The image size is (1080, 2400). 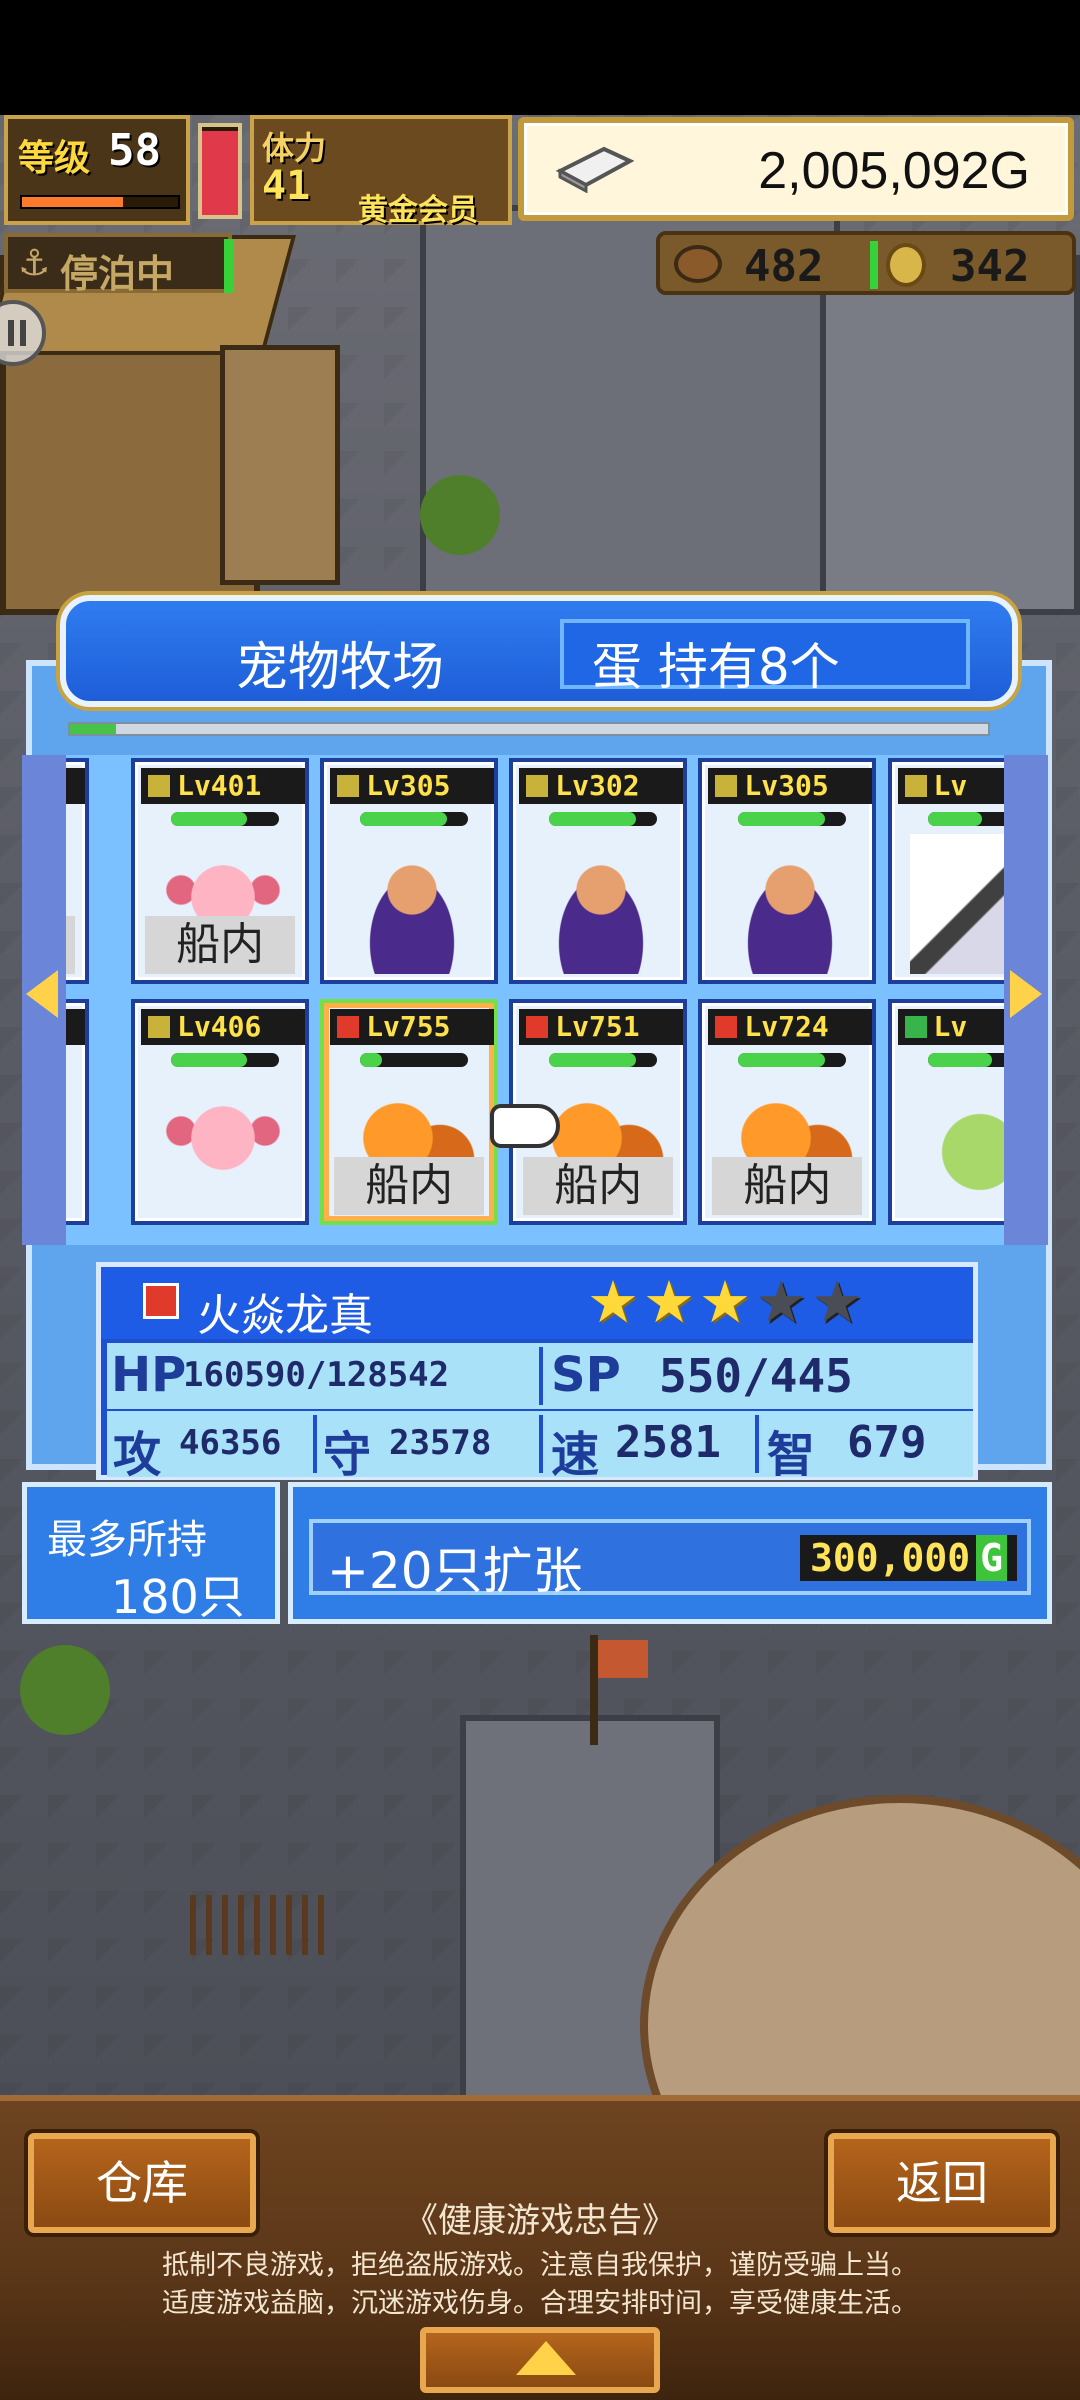 I want to click on level-label: 等级, so click(x=54, y=158).